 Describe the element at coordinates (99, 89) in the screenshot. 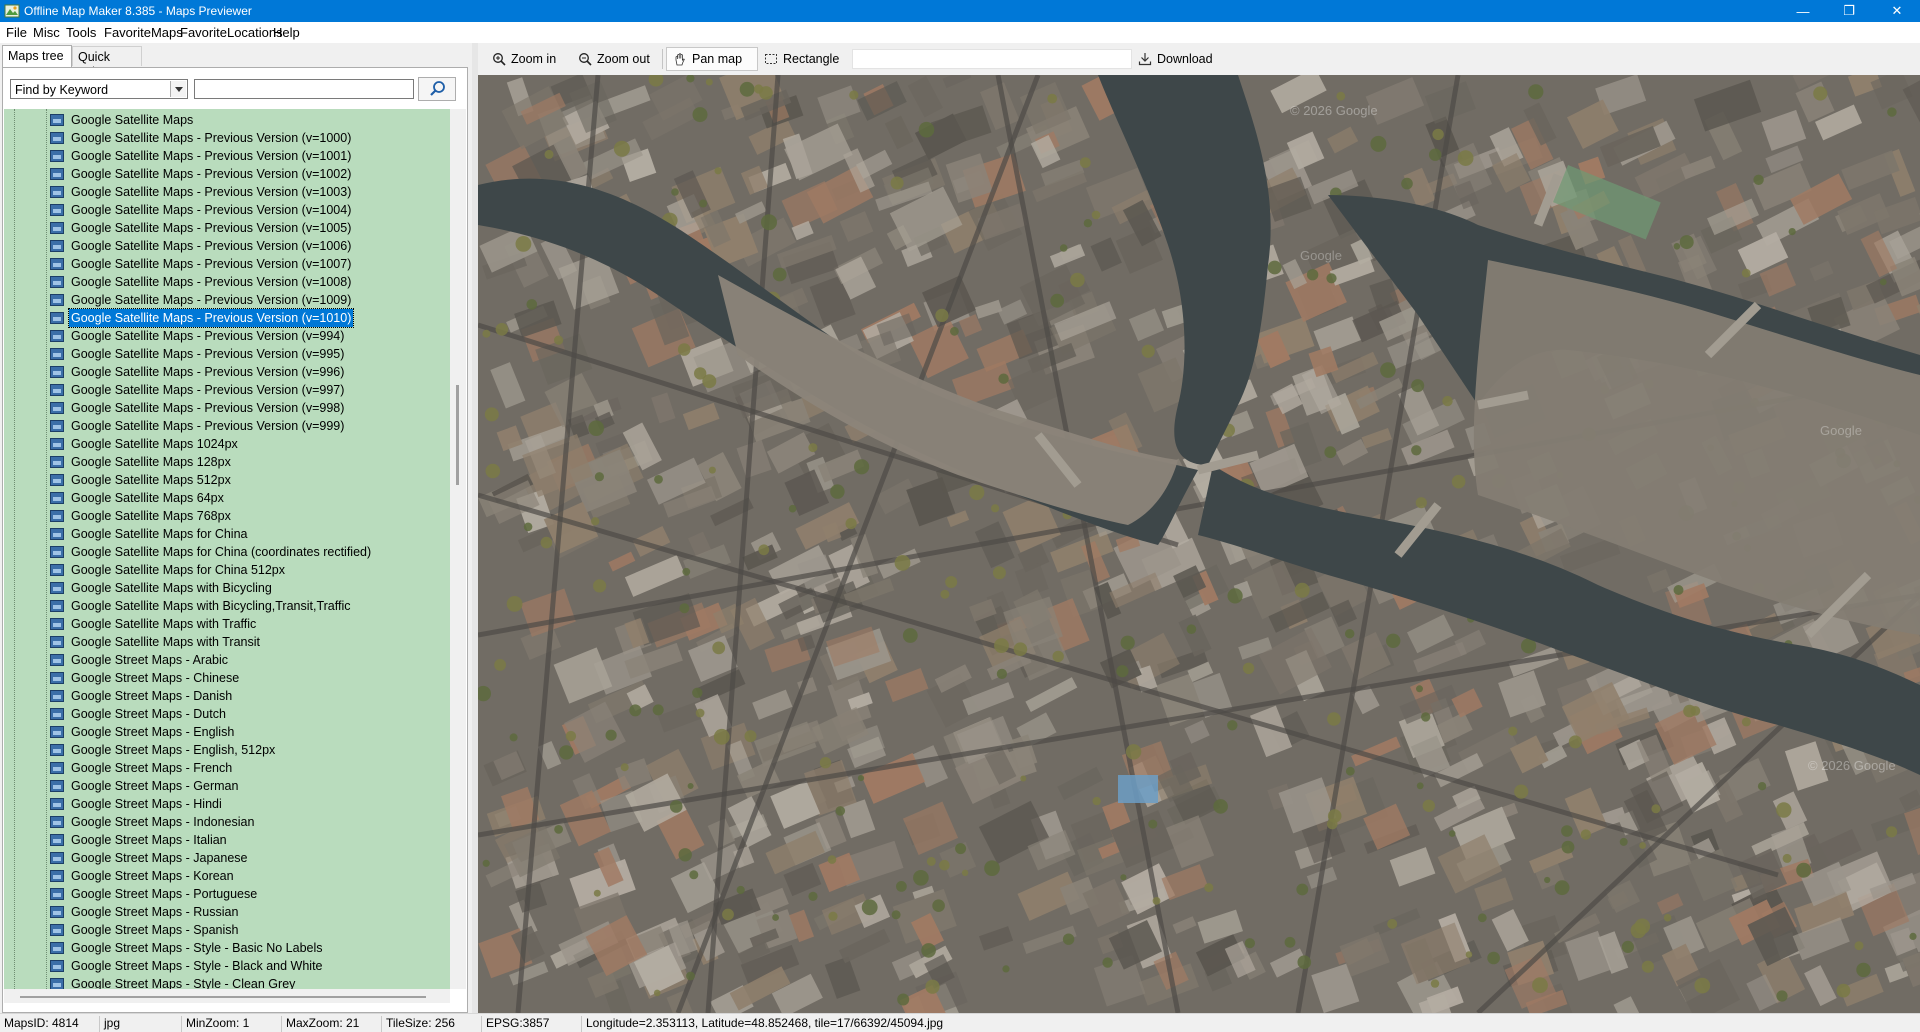

I see `find-mode-select: Find by Keyword` at that location.